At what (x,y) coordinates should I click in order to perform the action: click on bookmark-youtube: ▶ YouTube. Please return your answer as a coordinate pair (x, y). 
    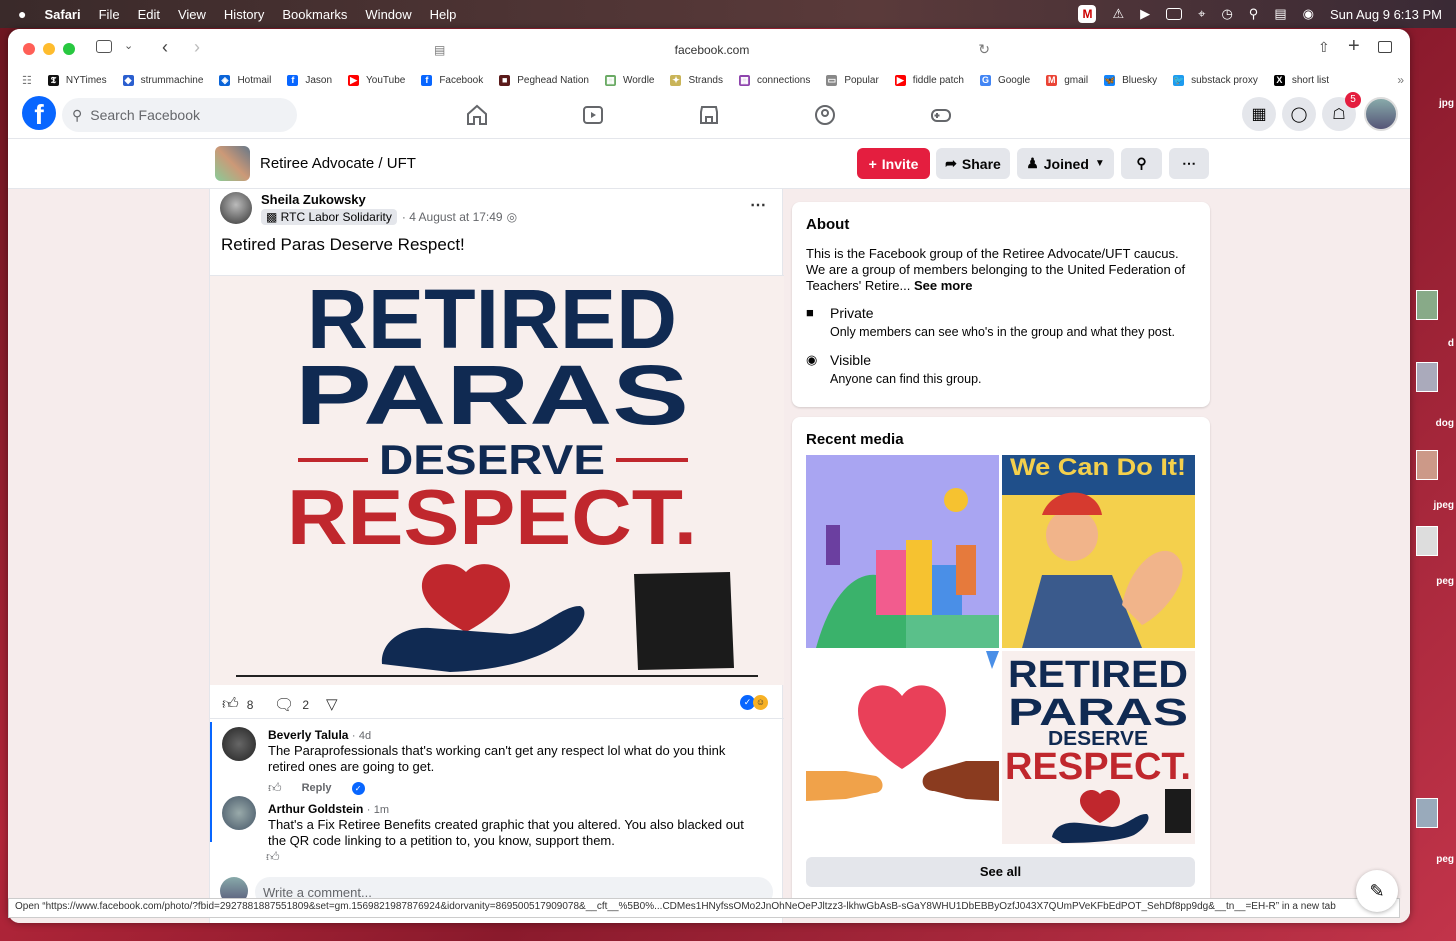
    Looking at the image, I should click on (376, 80).